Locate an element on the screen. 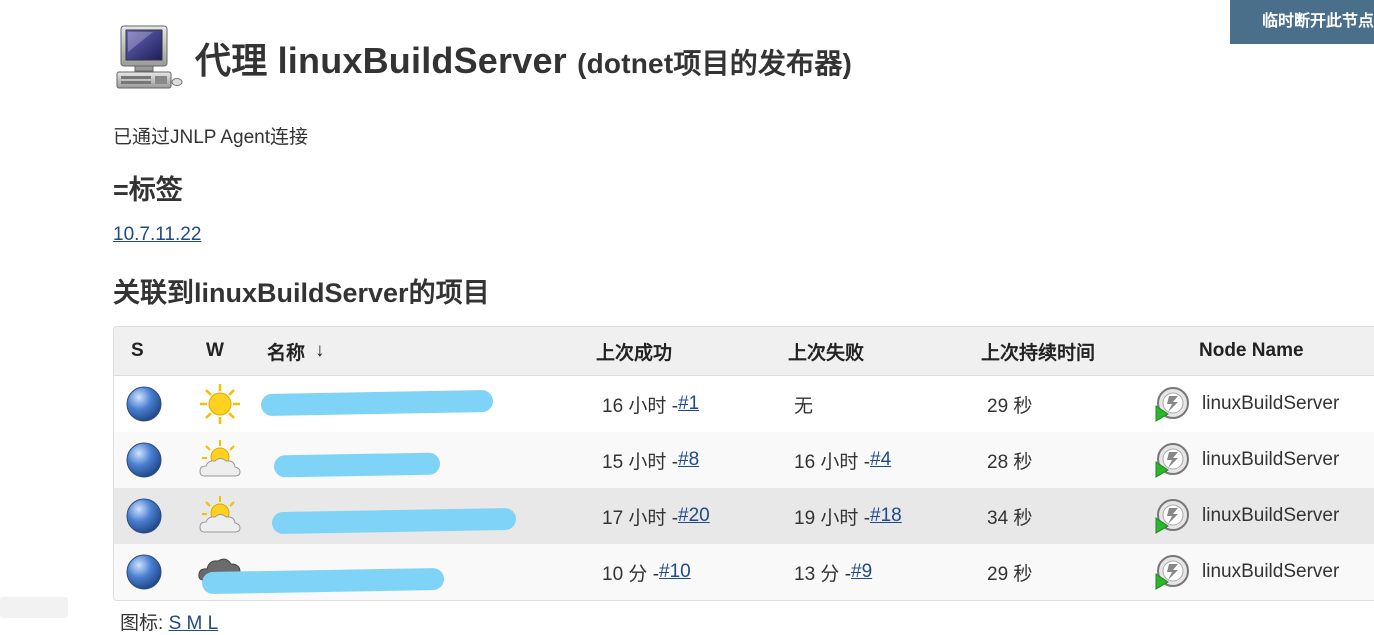 The image size is (1374, 635). label-link: 10.7.11.22 is located at coordinates (157, 235).